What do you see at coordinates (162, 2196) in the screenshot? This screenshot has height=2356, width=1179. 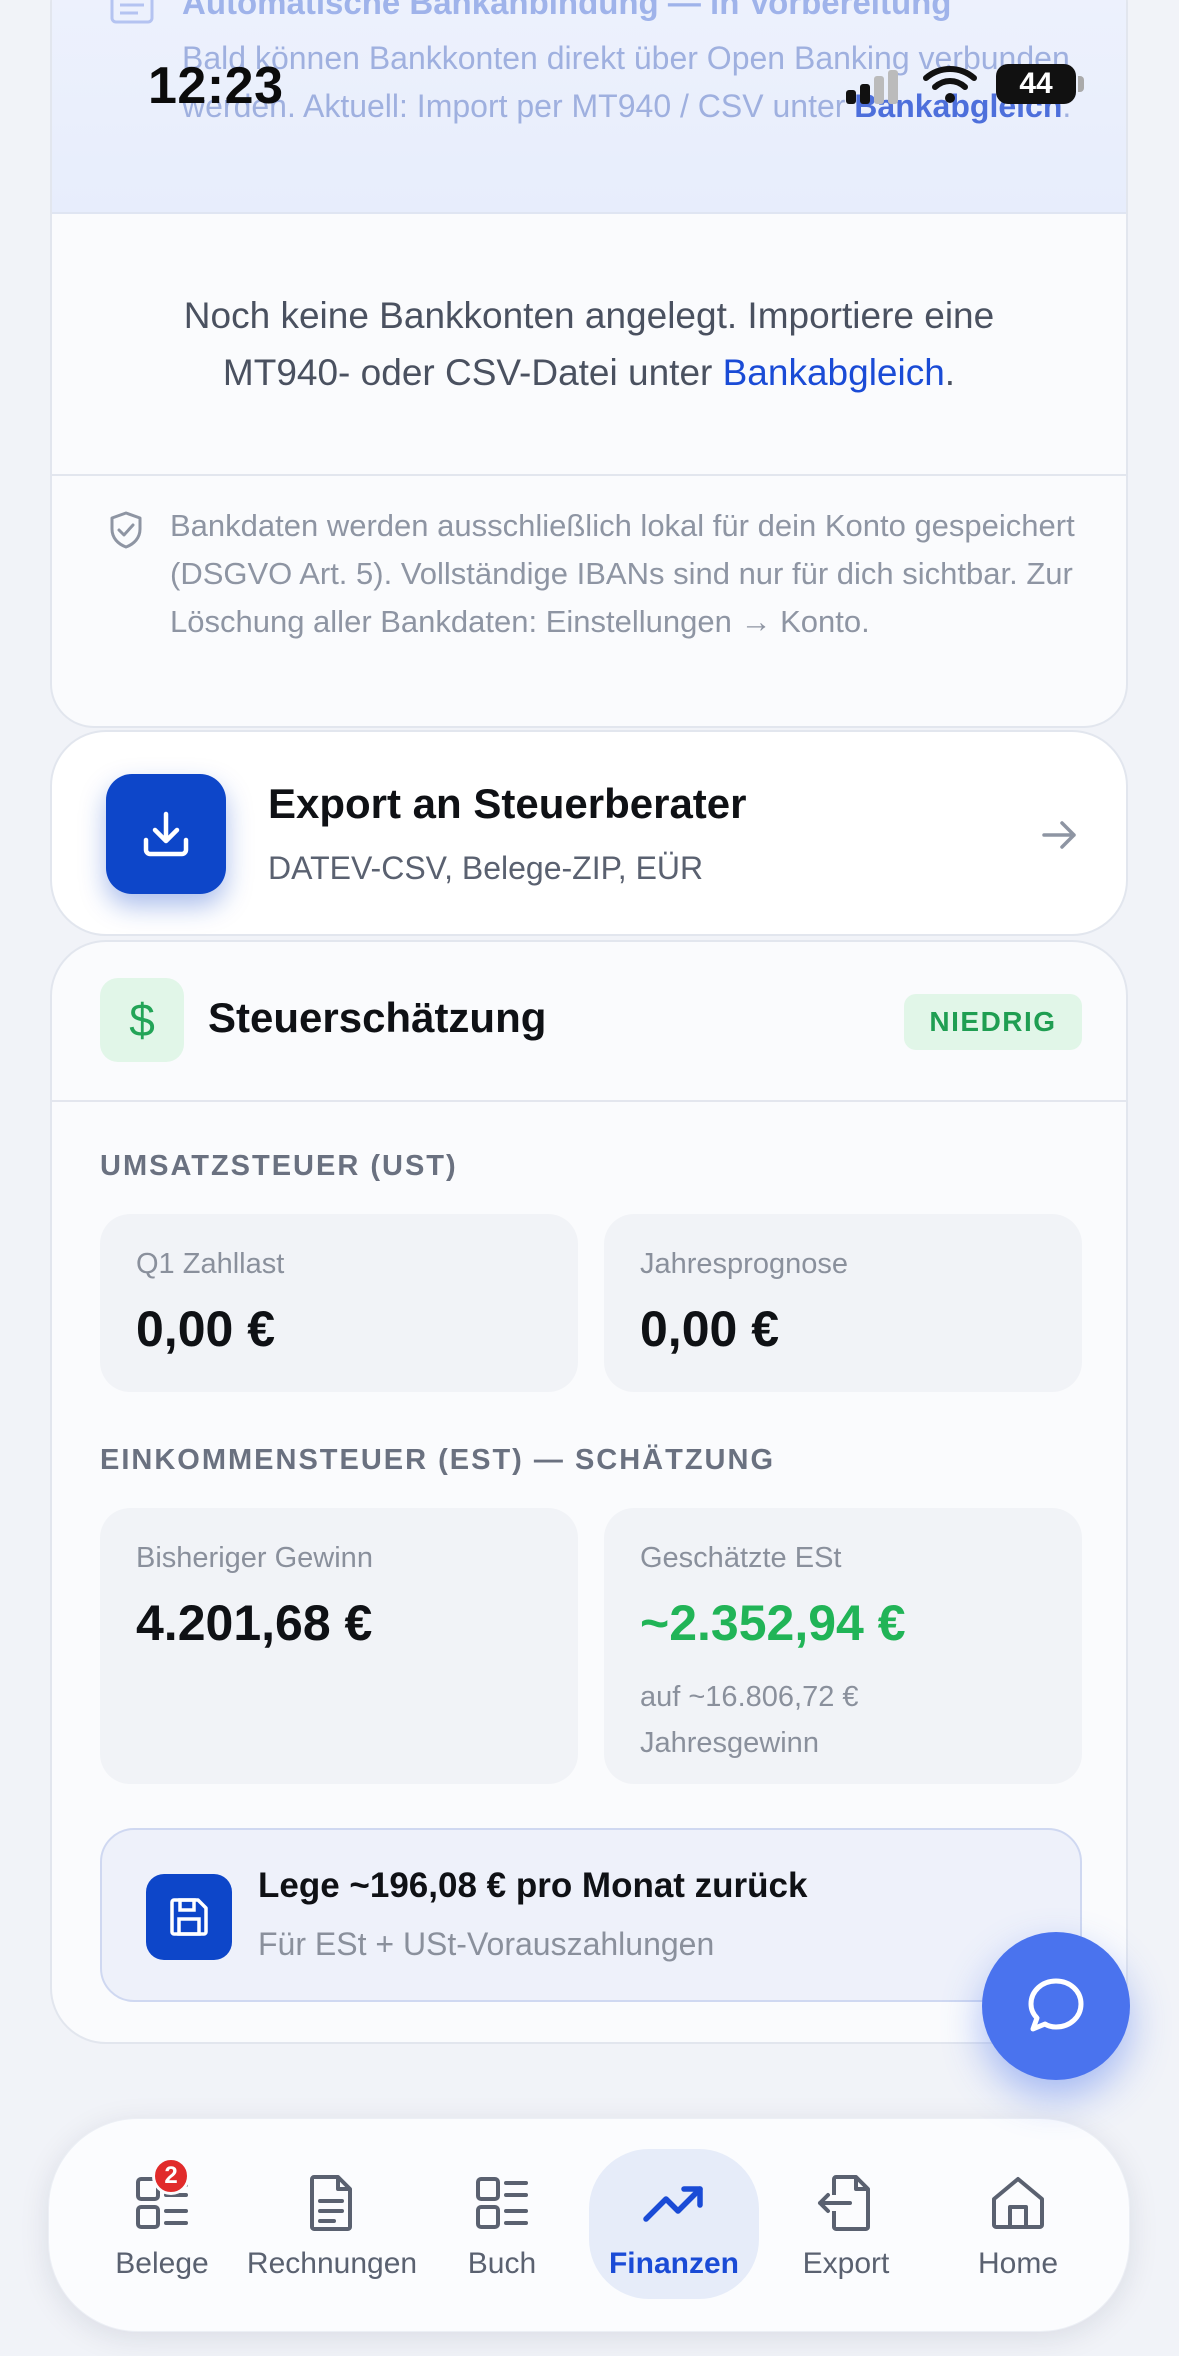 I see `receipts-grid-icon: 2` at bounding box center [162, 2196].